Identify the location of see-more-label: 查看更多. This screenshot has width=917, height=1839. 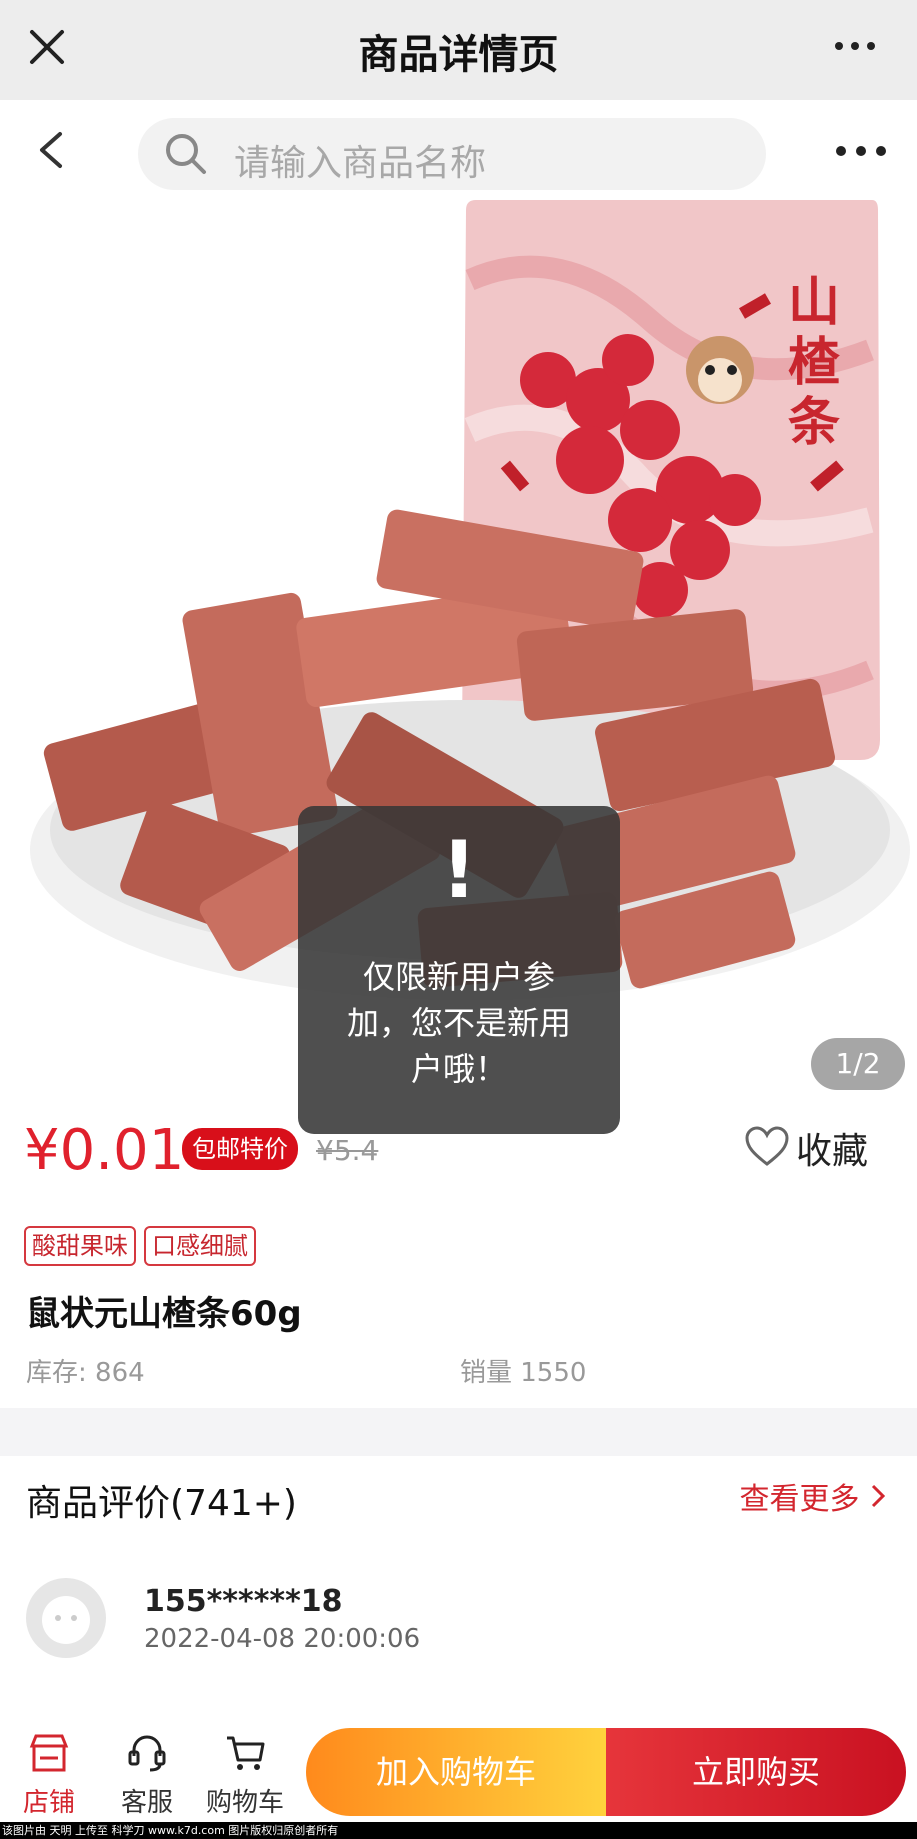
(799, 1499).